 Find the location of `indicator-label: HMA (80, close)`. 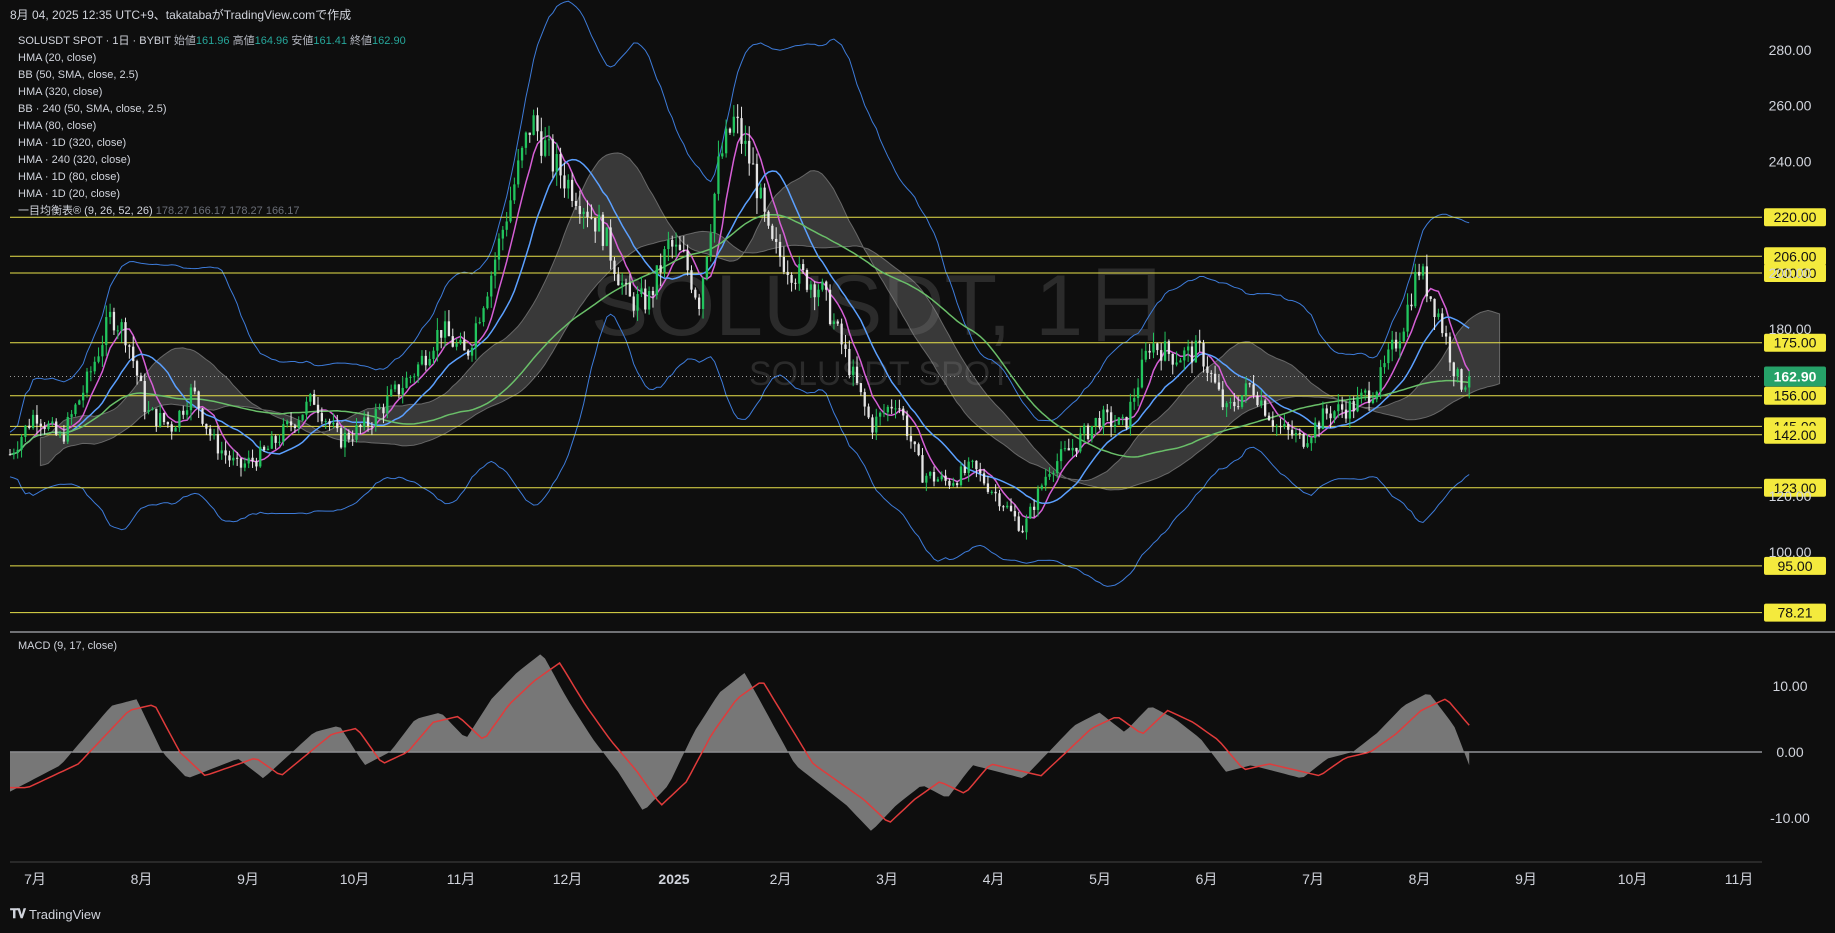

indicator-label: HMA (80, close) is located at coordinates (212, 126).